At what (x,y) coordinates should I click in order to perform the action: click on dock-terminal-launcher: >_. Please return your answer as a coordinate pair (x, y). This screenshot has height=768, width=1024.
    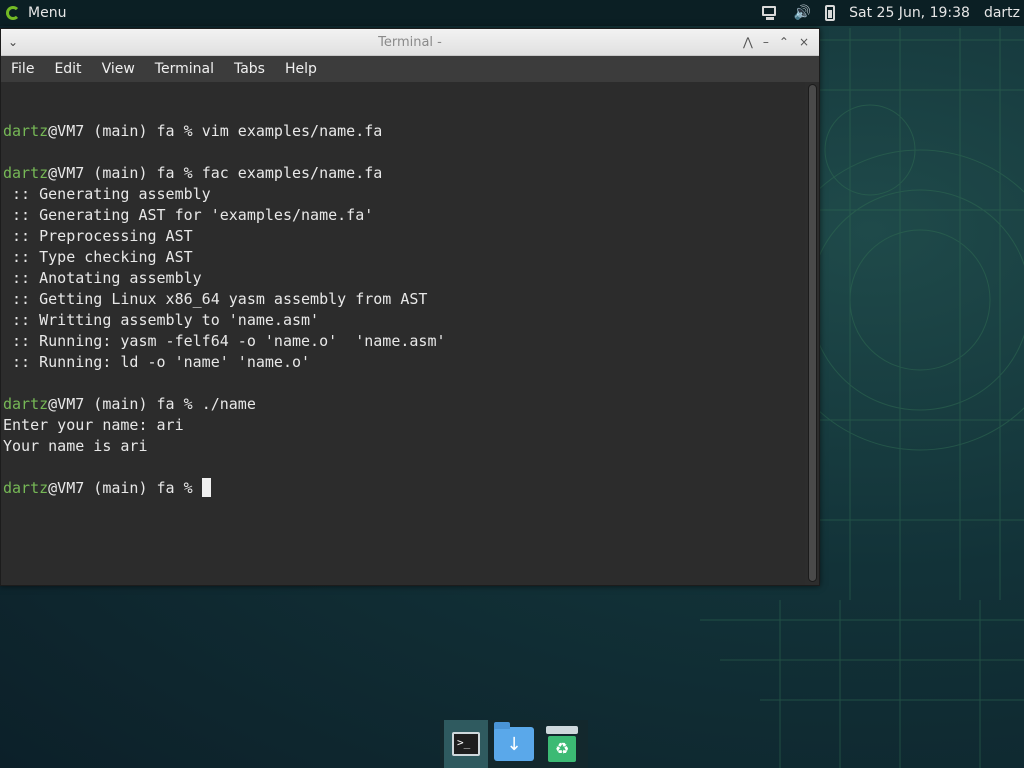
    Looking at the image, I should click on (466, 744).